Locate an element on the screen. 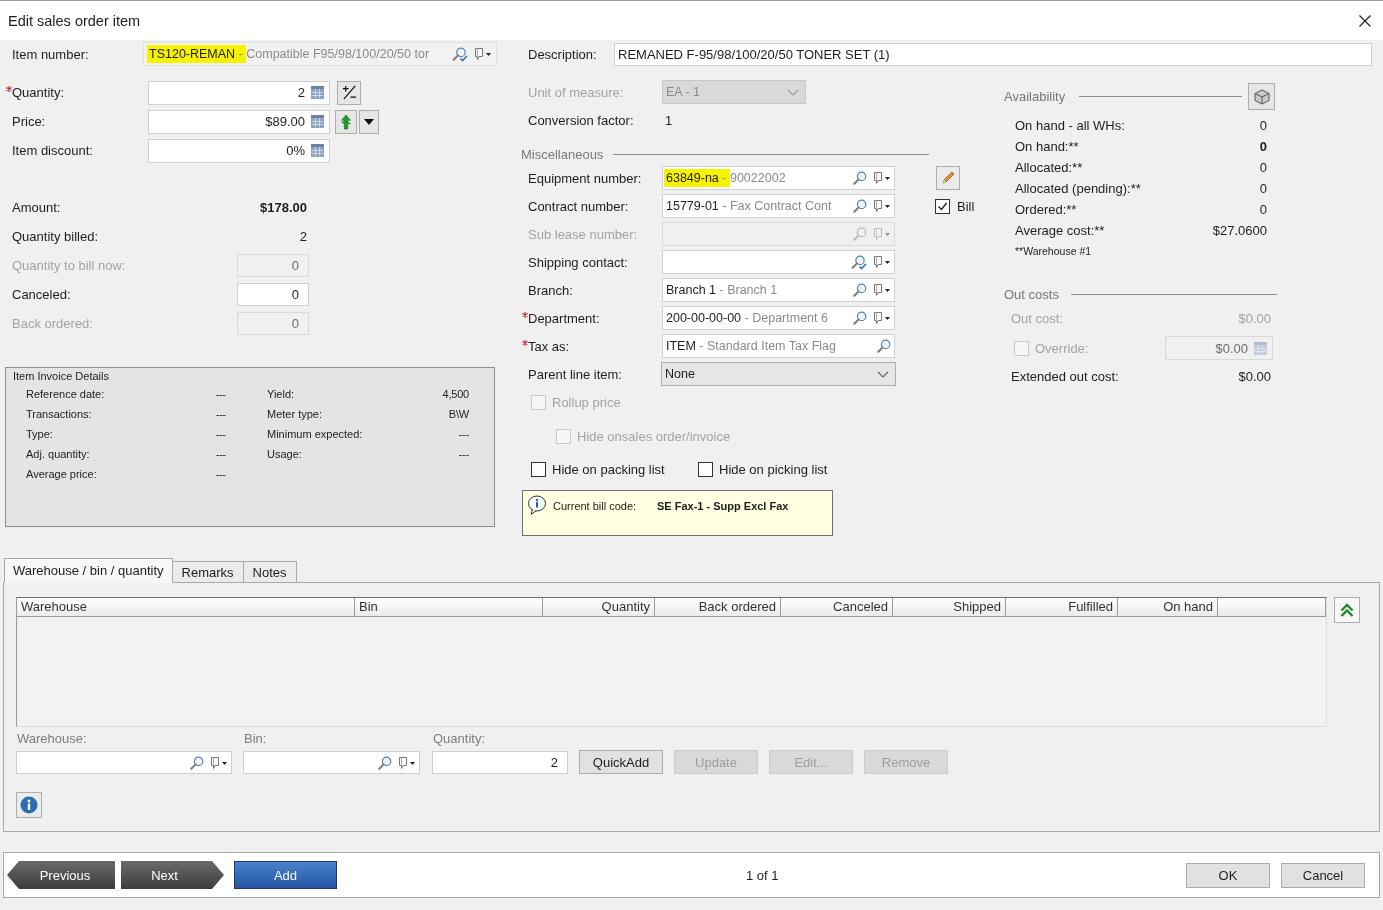  field-label: Quantity: is located at coordinates (459, 738).